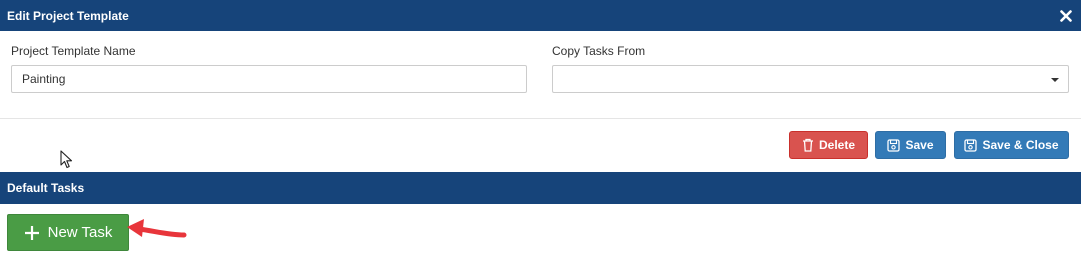 The height and width of the screenshot is (257, 1081). What do you see at coordinates (1055, 80) in the screenshot?
I see `chevron-down-icon` at bounding box center [1055, 80].